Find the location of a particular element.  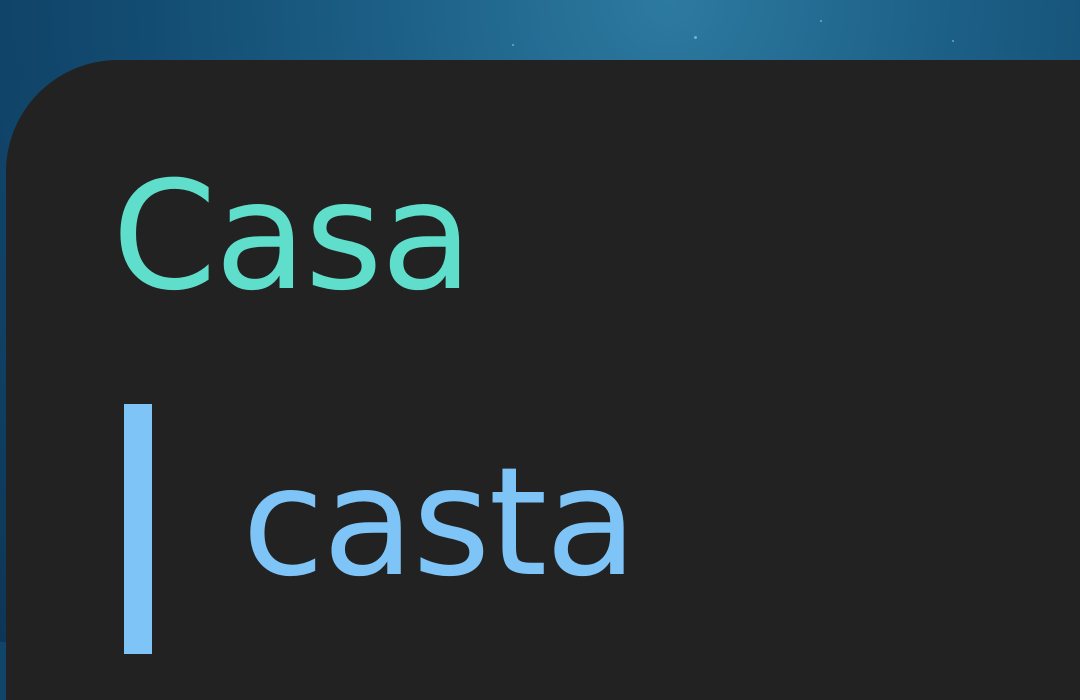

entry-title: Casa is located at coordinates (292, 237).